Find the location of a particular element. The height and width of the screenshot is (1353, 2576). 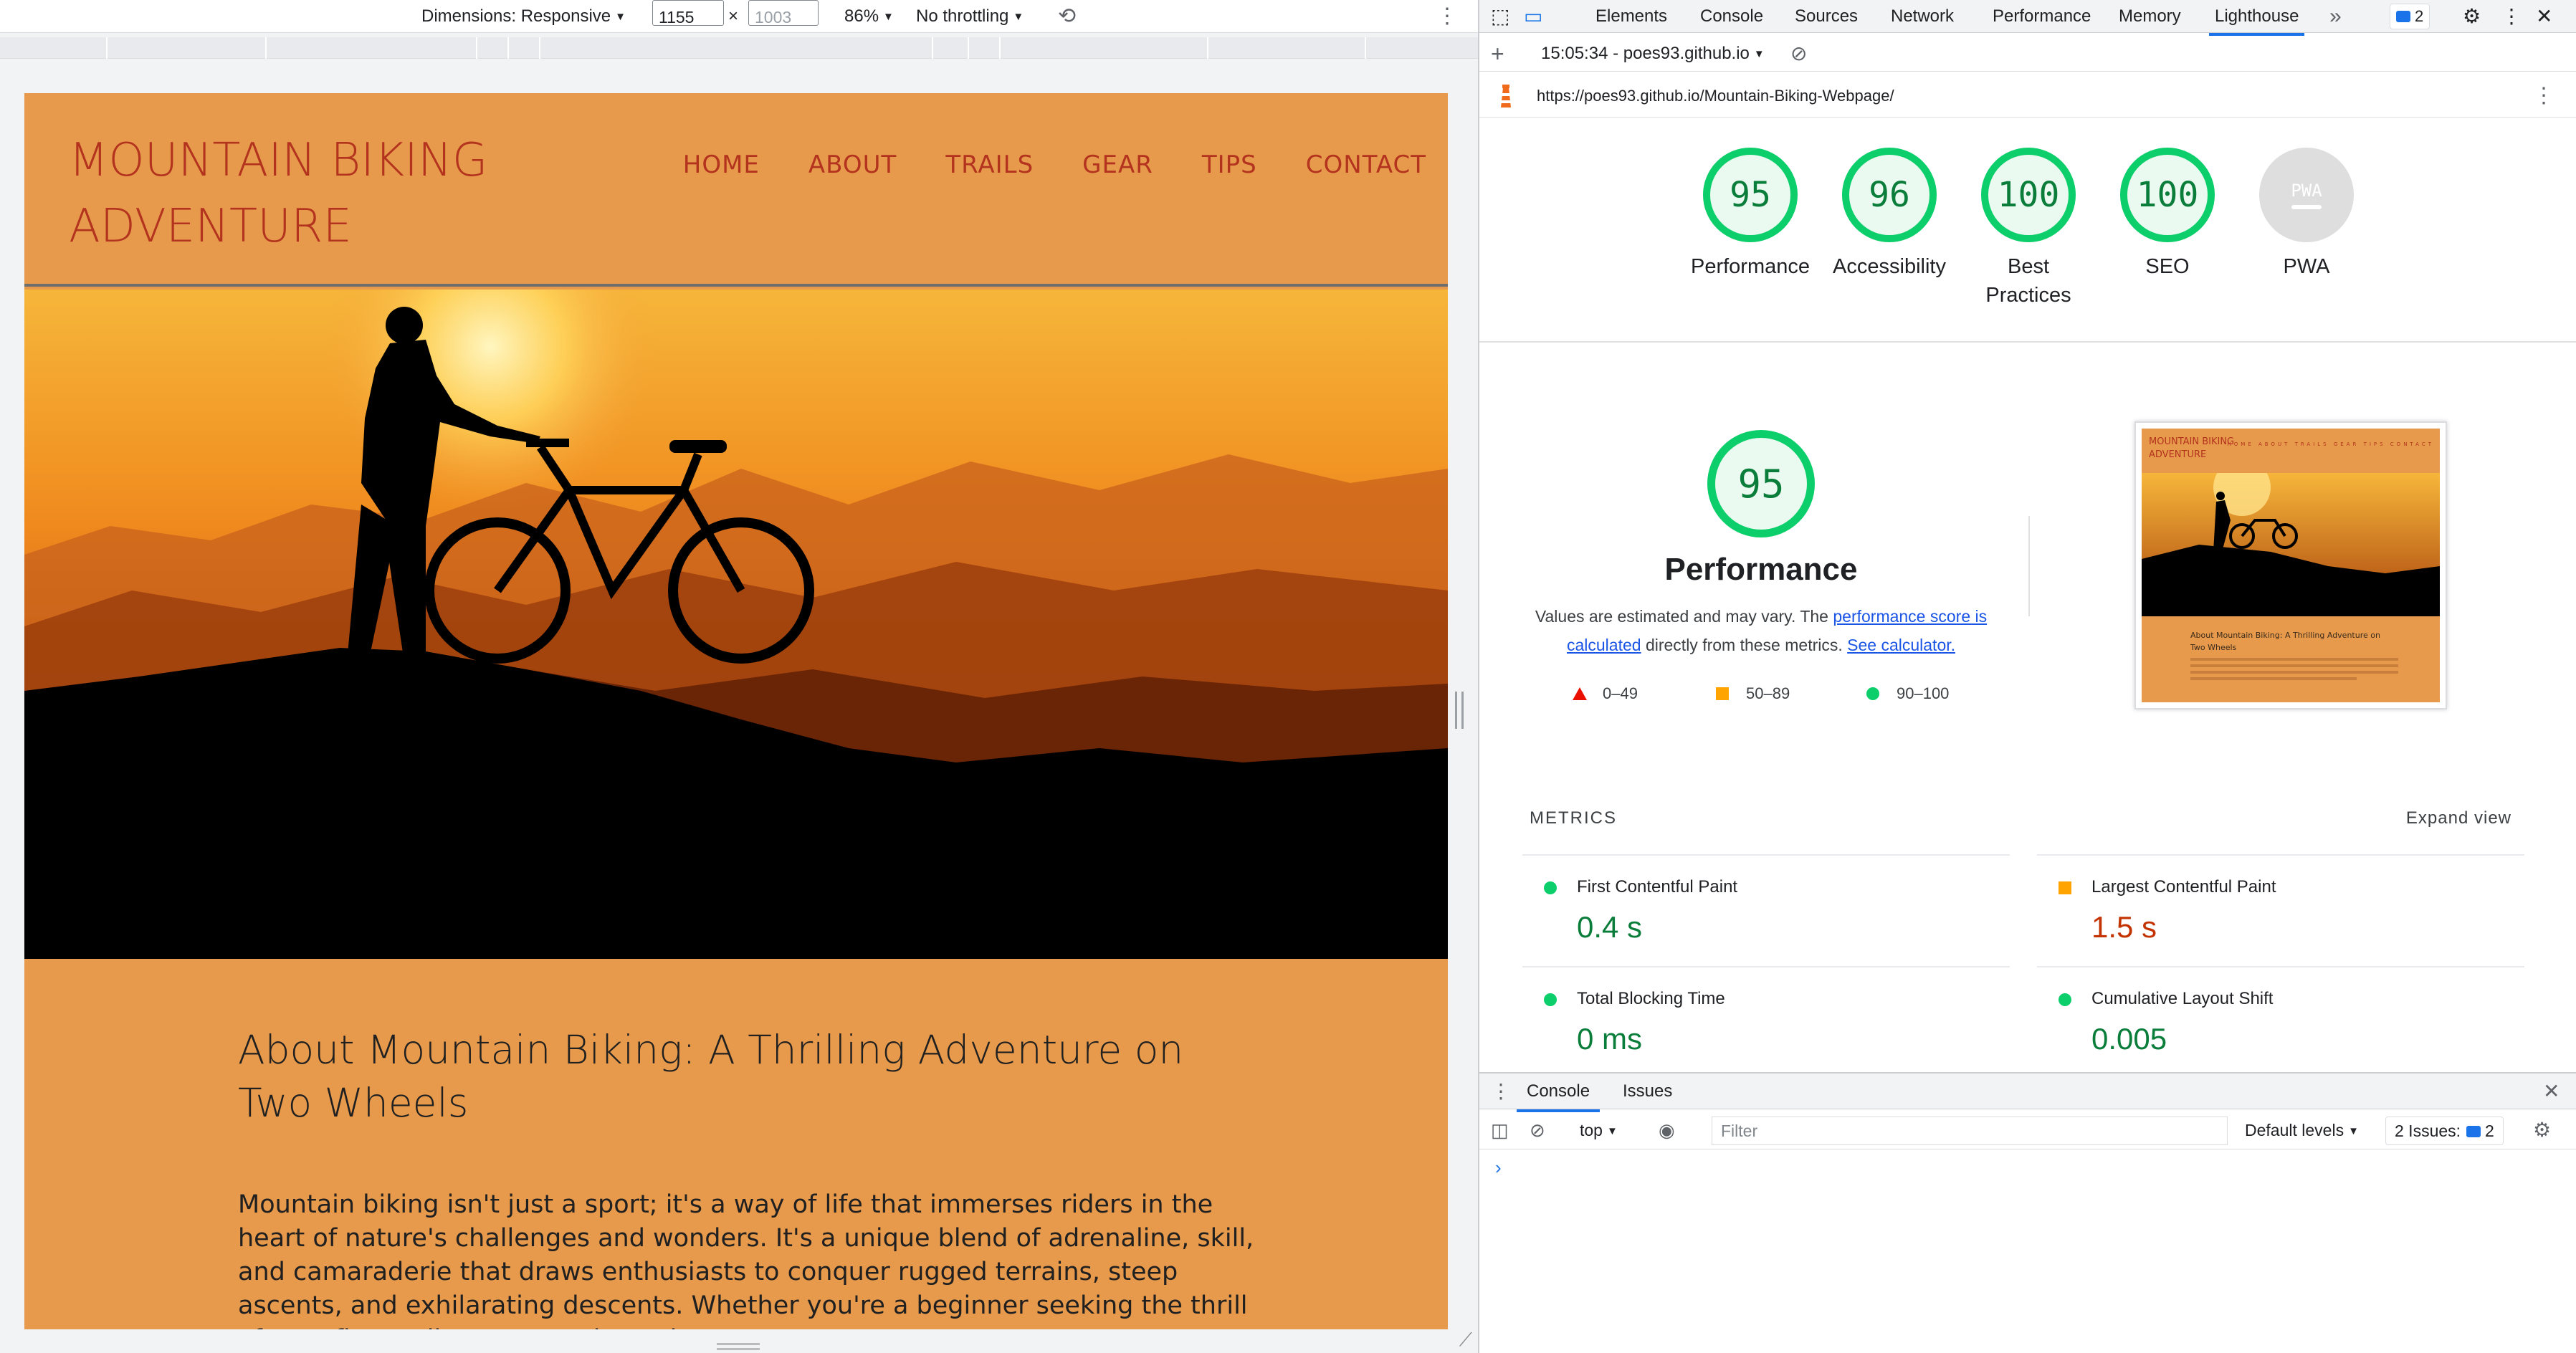

tab-network: Network is located at coordinates (1922, 17).